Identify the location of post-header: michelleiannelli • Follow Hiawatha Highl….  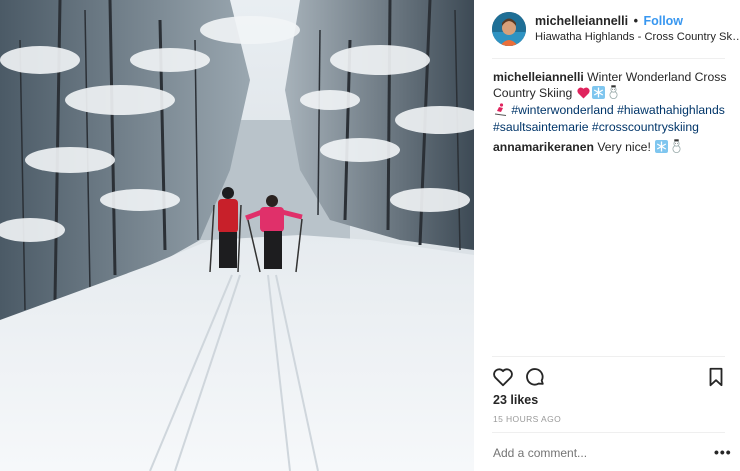
(616, 29).